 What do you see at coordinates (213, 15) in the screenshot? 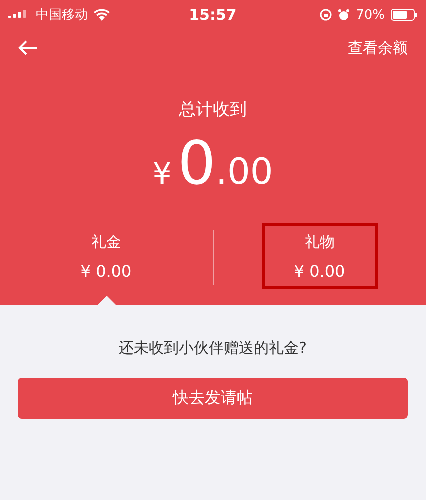
I see `clock-time: 15:57` at bounding box center [213, 15].